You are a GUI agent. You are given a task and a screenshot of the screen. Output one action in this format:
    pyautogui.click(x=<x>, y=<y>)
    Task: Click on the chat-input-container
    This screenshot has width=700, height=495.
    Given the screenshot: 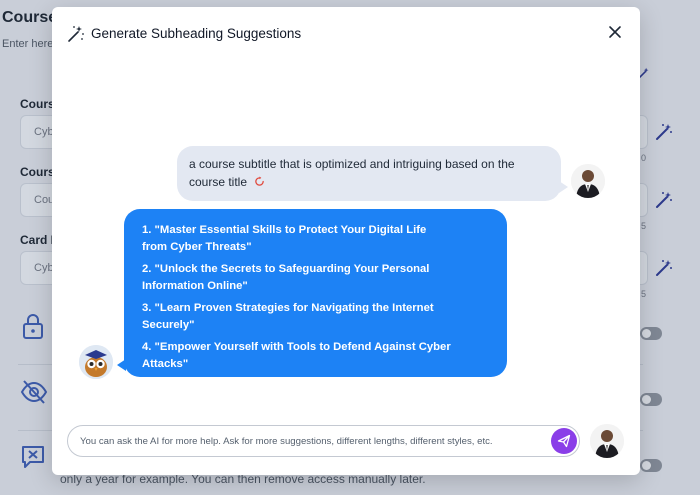 What is the action you would take?
    pyautogui.click(x=323, y=441)
    